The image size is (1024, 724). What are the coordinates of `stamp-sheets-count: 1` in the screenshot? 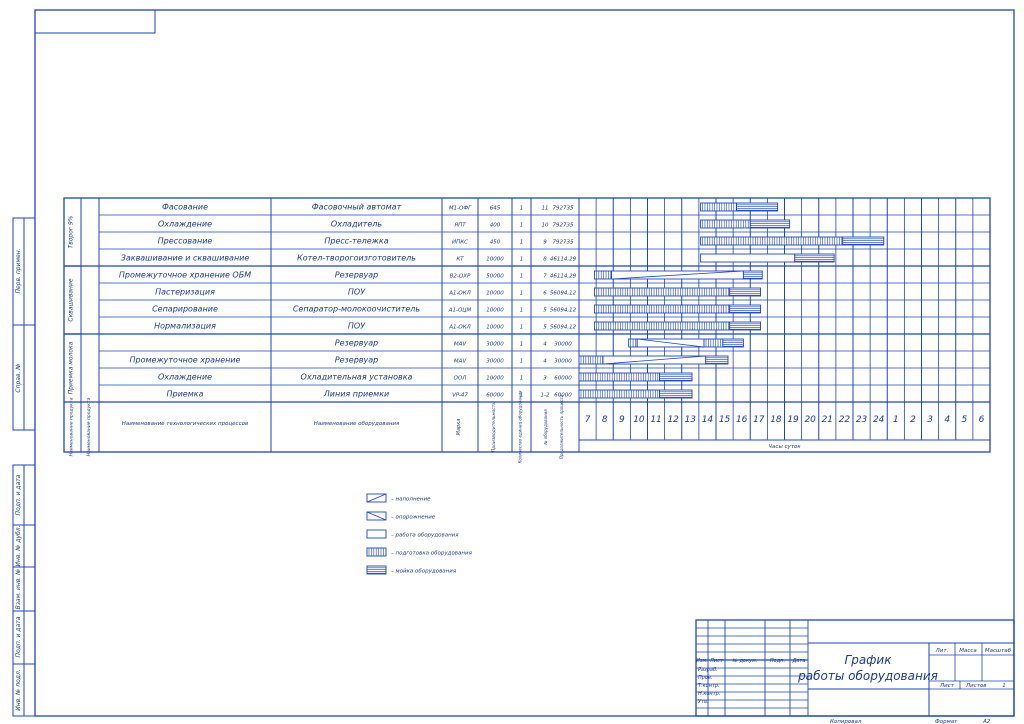 It's located at (1004, 686).